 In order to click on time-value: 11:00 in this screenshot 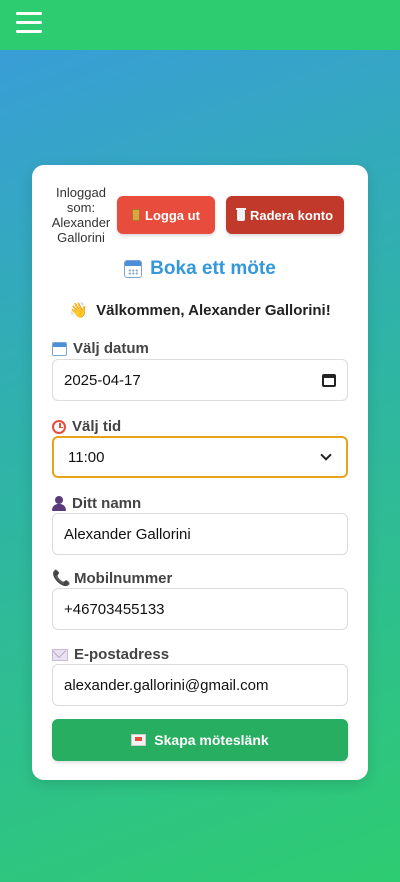, I will do `click(86, 457)`.